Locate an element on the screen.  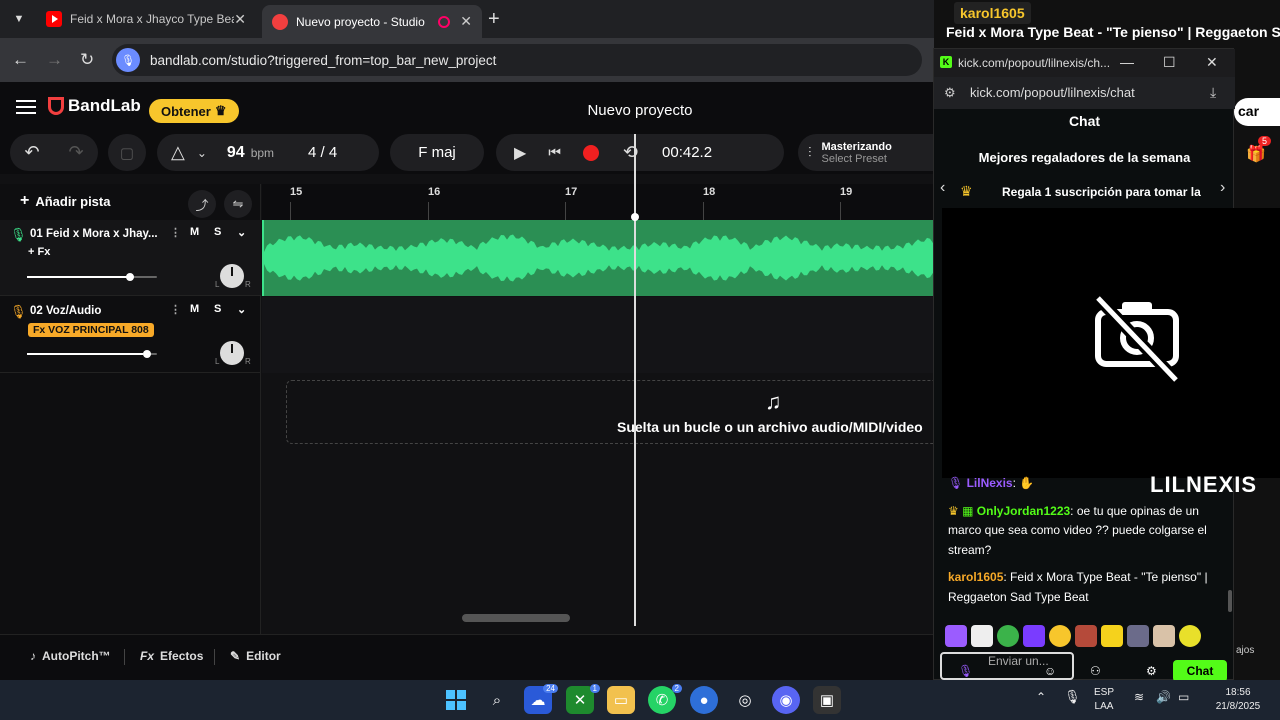
chevron-left-icon: ‹ is located at coordinates (942, 188).